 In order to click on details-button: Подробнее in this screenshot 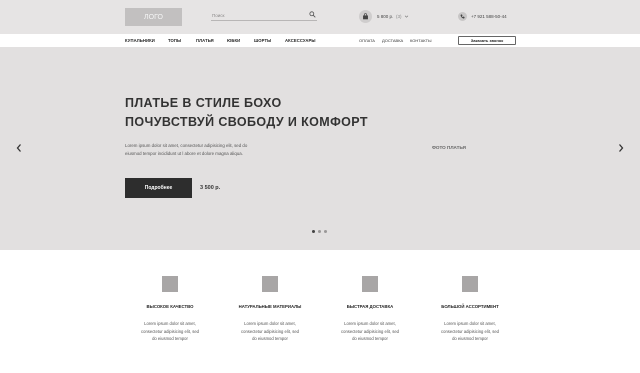, I will do `click(158, 188)`.